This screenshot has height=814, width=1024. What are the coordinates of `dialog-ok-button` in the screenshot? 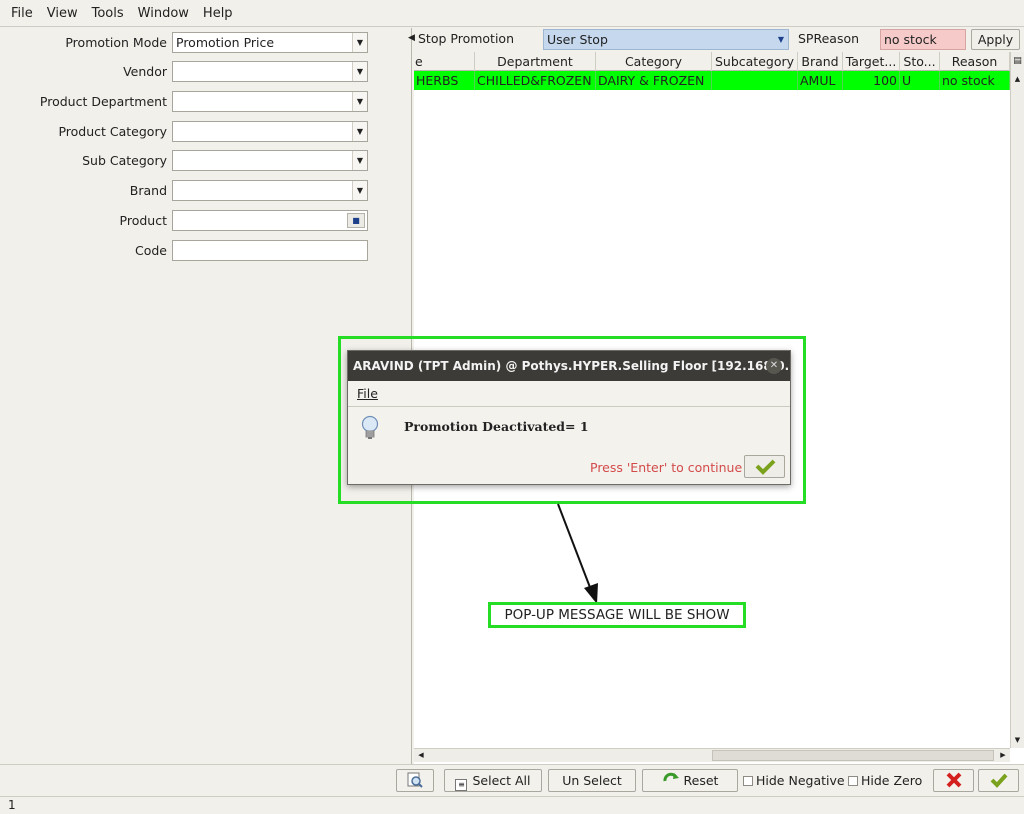 It's located at (764, 466).